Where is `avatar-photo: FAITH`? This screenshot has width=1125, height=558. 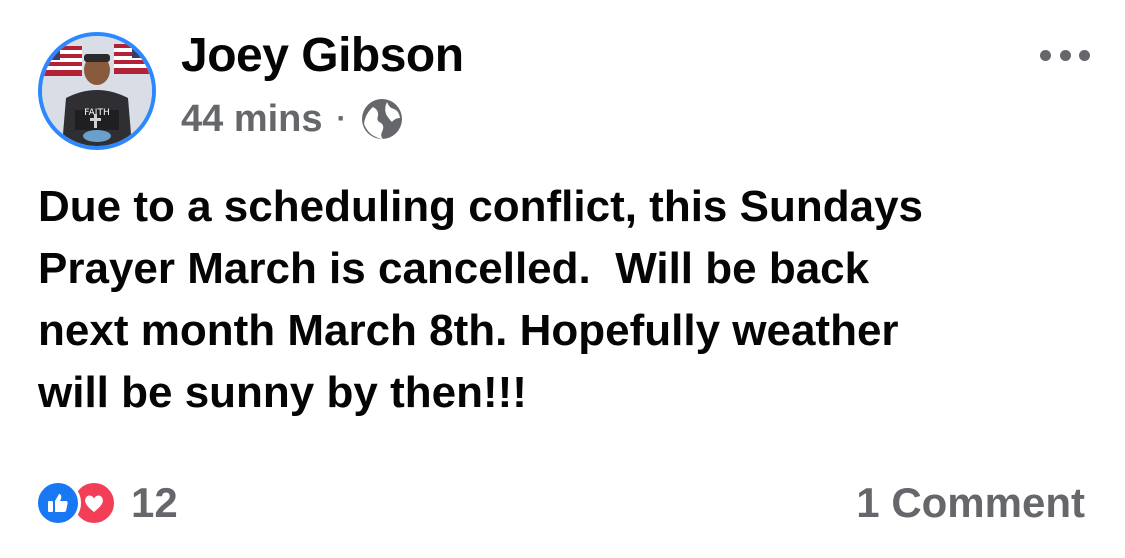
avatar-photo: FAITH is located at coordinates (97, 91).